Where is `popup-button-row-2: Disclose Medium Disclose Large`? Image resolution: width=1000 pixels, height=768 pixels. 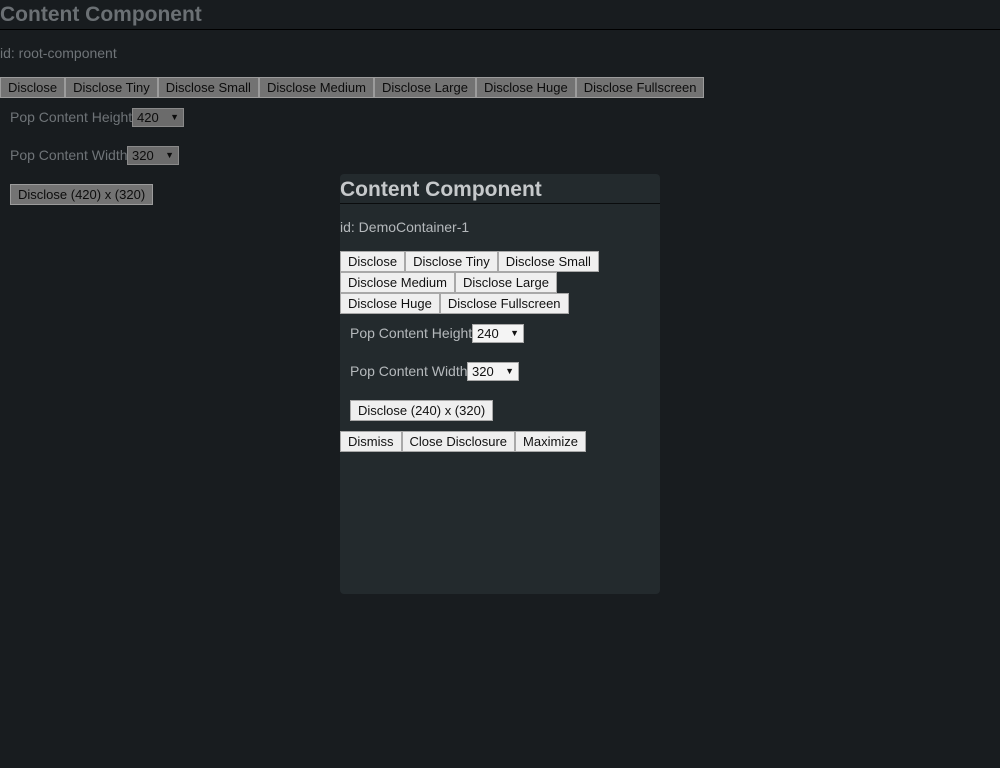
popup-button-row-2: Disclose Medium Disclose Large is located at coordinates (448, 282).